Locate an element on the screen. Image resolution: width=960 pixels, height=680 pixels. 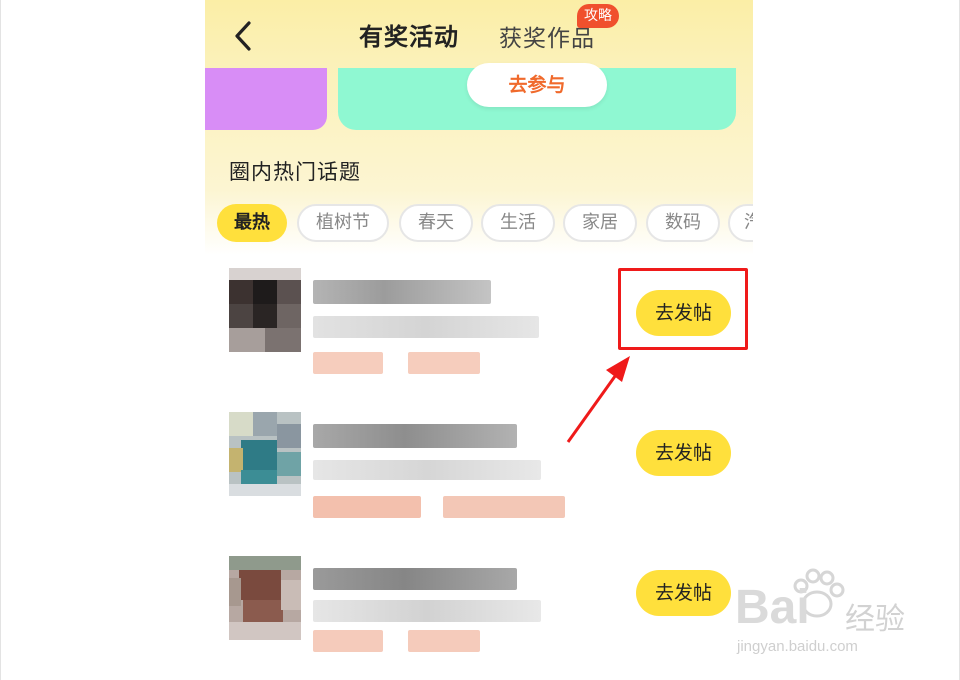
join-button: 去参与 is located at coordinates (537, 85).